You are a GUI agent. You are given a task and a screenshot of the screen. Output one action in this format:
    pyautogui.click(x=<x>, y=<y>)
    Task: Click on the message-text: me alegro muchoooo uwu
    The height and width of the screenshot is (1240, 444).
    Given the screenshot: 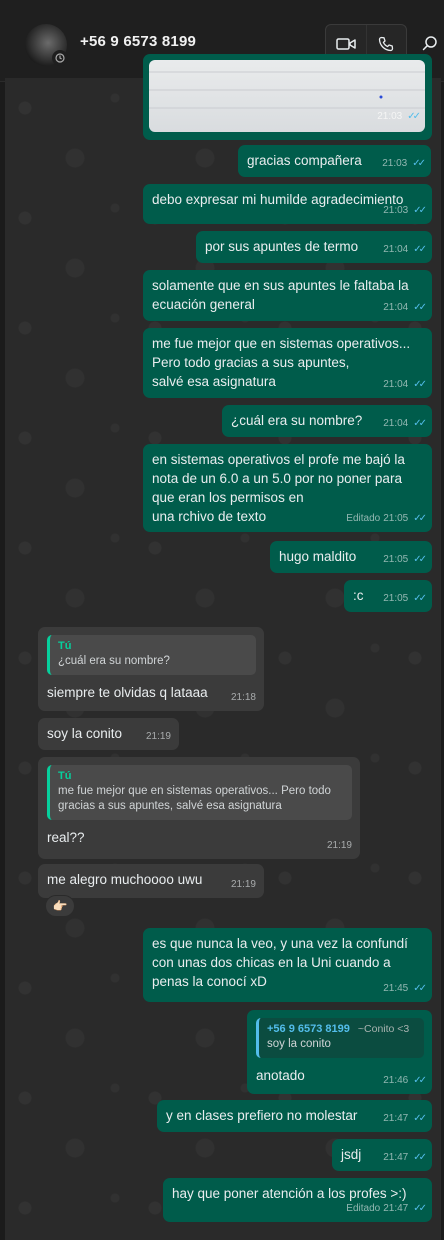 What is the action you would take?
    pyautogui.click(x=125, y=879)
    